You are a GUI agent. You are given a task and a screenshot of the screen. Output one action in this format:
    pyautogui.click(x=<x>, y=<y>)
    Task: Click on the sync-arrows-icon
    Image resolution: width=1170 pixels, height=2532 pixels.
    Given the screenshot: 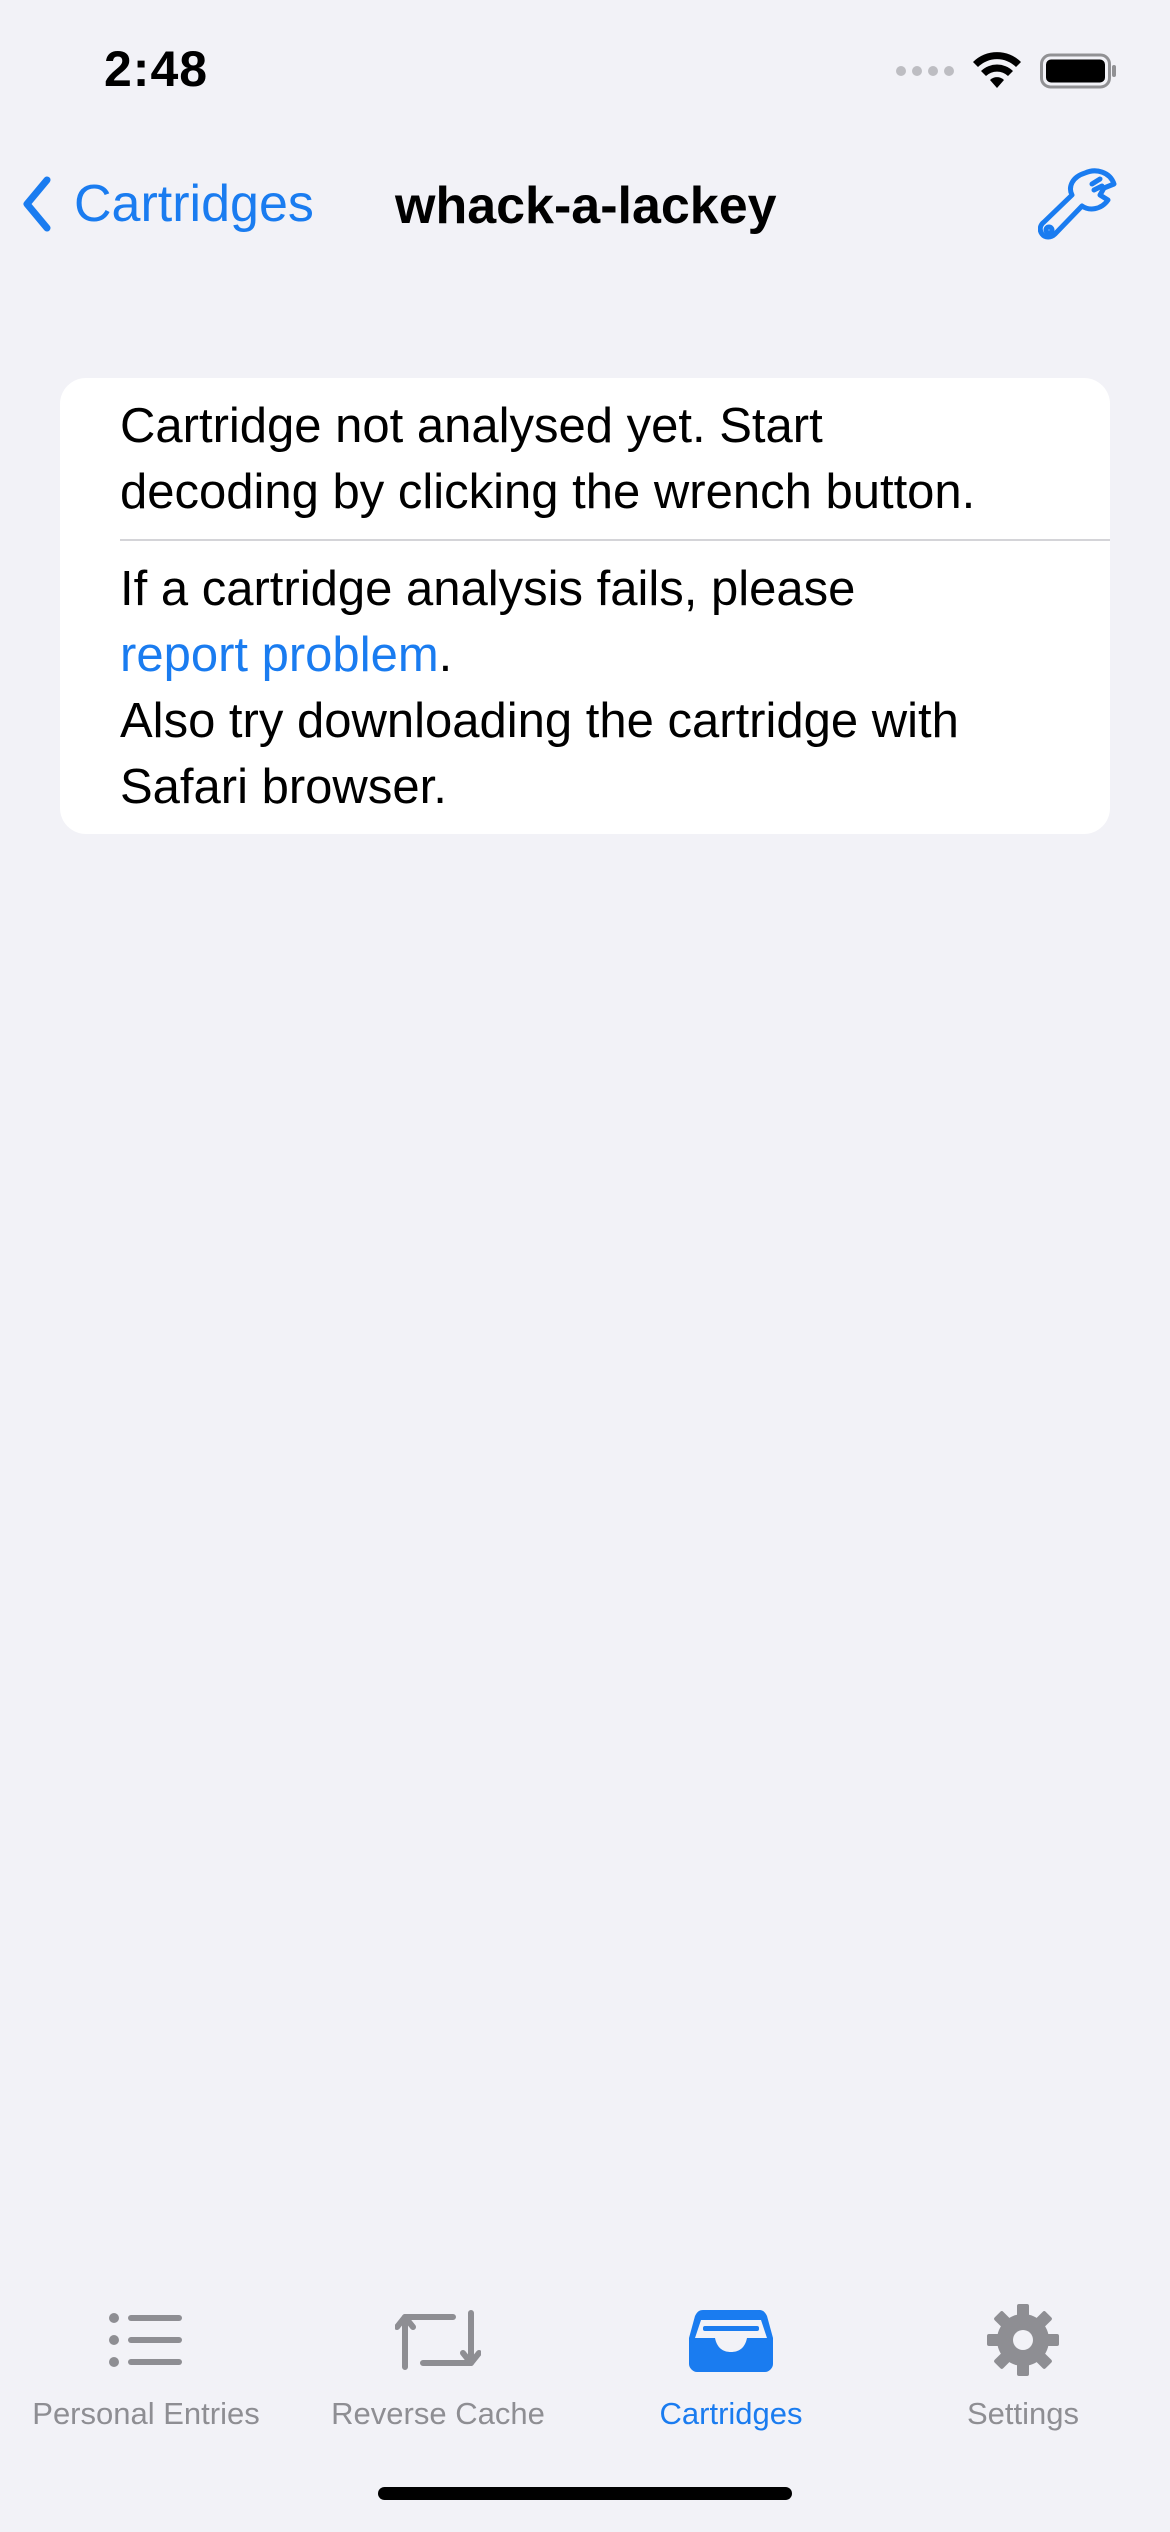 What is the action you would take?
    pyautogui.click(x=438, y=2340)
    